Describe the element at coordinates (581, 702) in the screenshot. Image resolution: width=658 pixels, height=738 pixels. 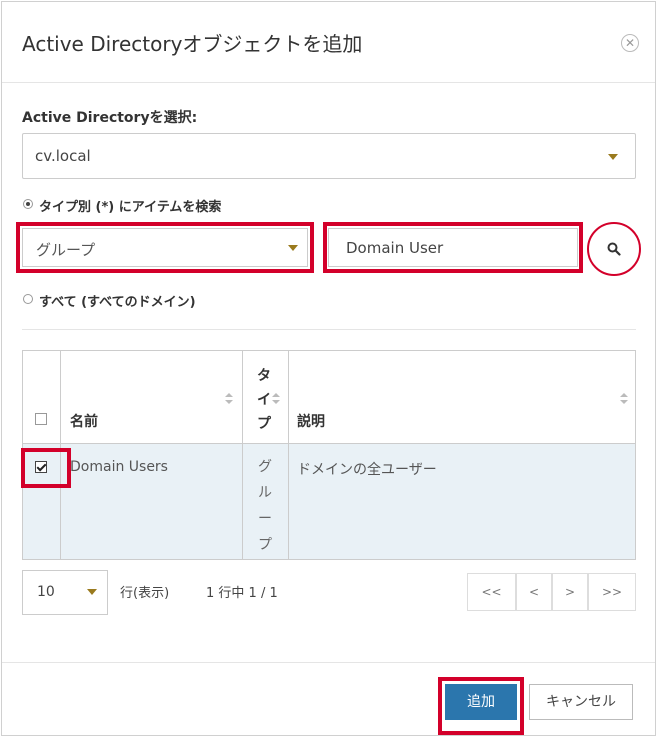
I see `cancel-button: キャンセル` at that location.